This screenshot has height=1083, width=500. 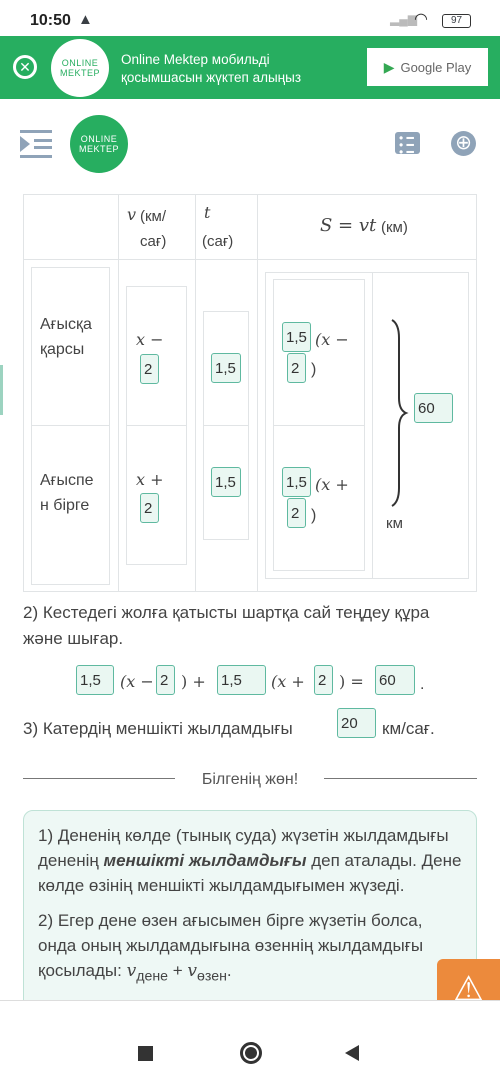 What do you see at coordinates (193, 681) in the screenshot?
I see `eq-part: ) +` at bounding box center [193, 681].